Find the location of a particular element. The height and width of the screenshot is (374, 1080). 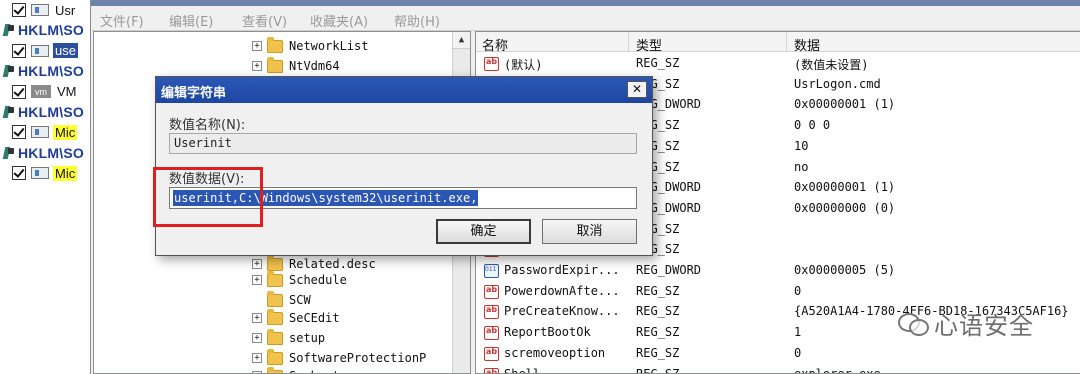

value-name: scremoveoption is located at coordinates (555, 352).